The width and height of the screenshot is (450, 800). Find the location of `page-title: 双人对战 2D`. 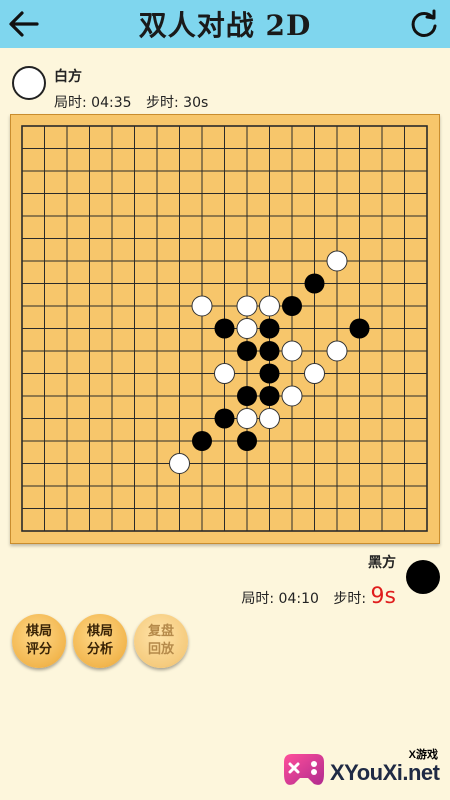

page-title: 双人对战 2D is located at coordinates (225, 25).